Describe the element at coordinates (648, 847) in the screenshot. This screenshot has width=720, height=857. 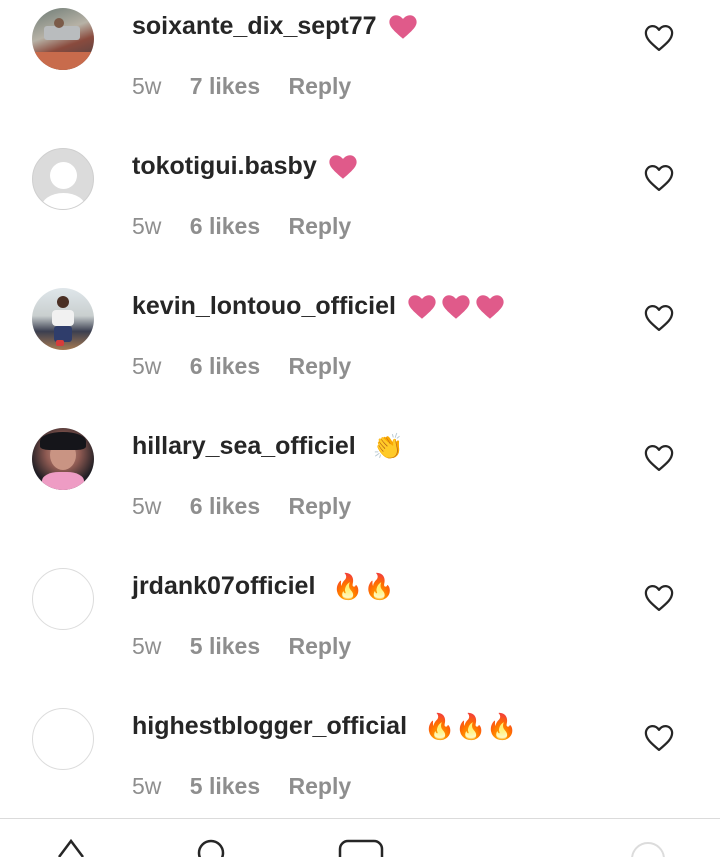
I see `profile-avatar-icon` at that location.